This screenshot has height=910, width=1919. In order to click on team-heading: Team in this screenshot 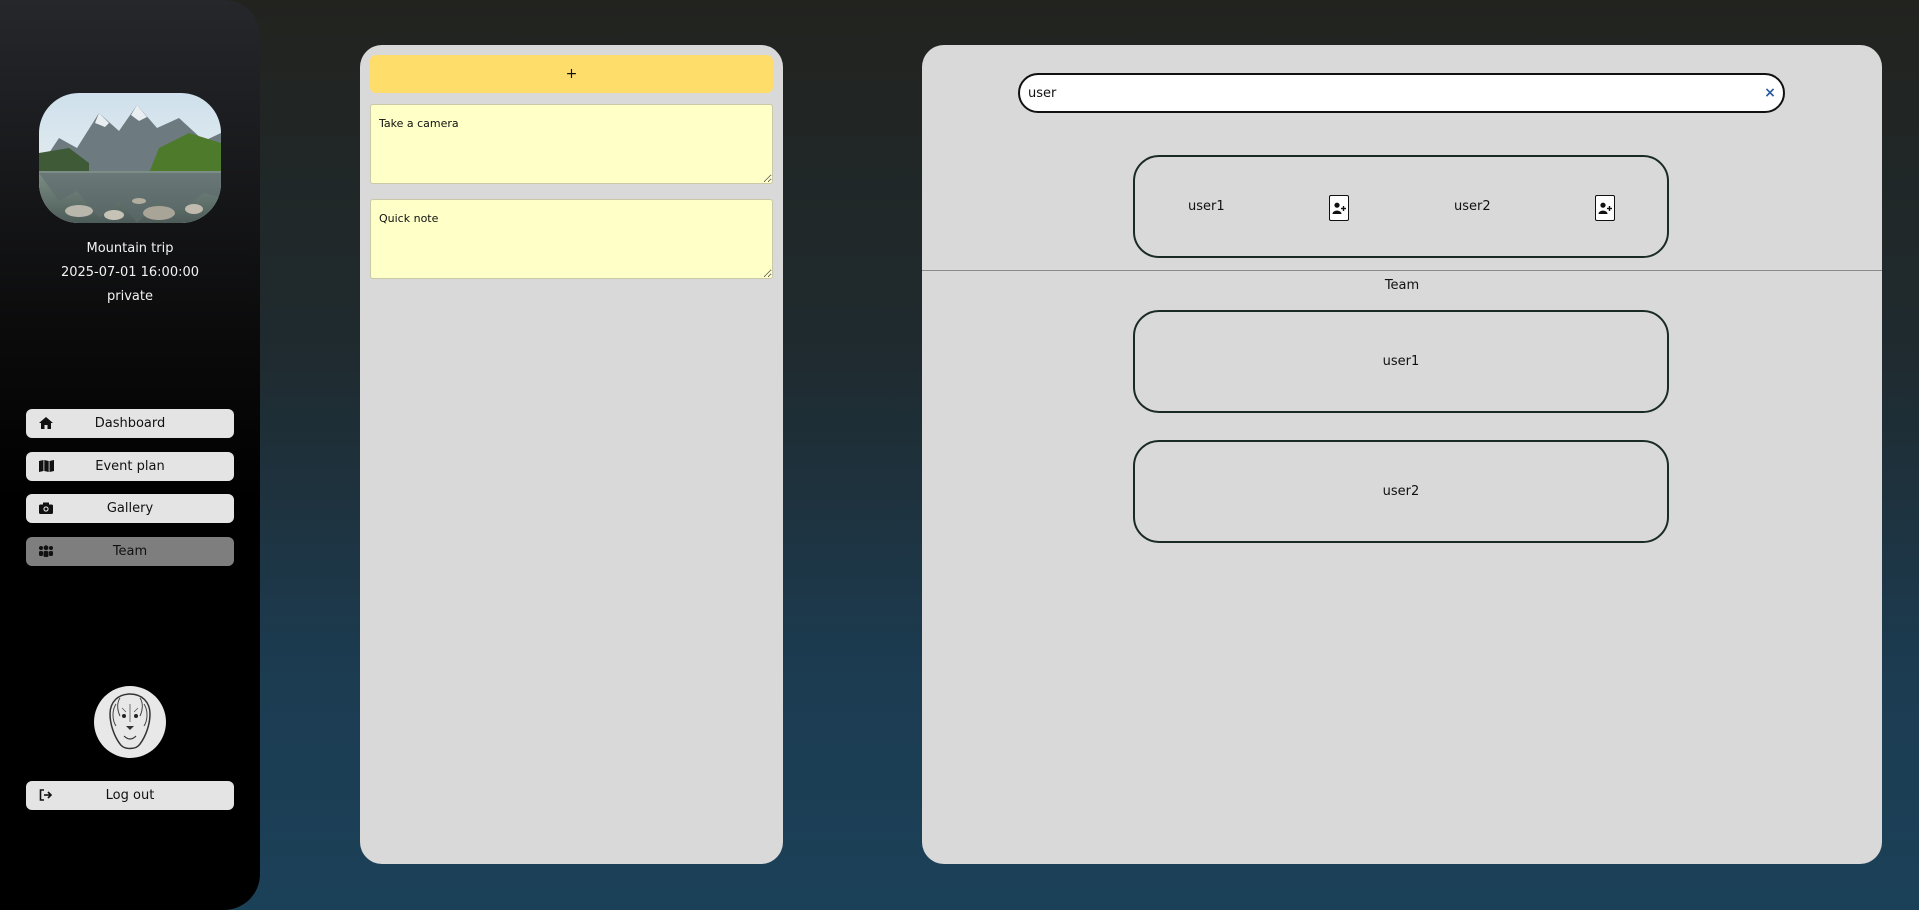, I will do `click(1402, 285)`.